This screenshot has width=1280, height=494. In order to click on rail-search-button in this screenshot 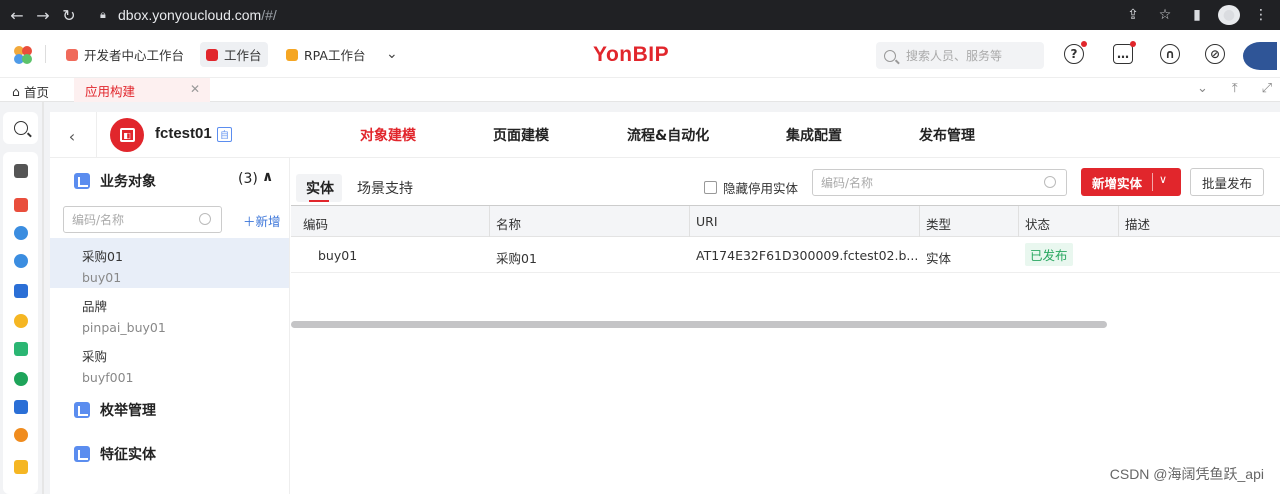, I will do `click(20, 128)`.